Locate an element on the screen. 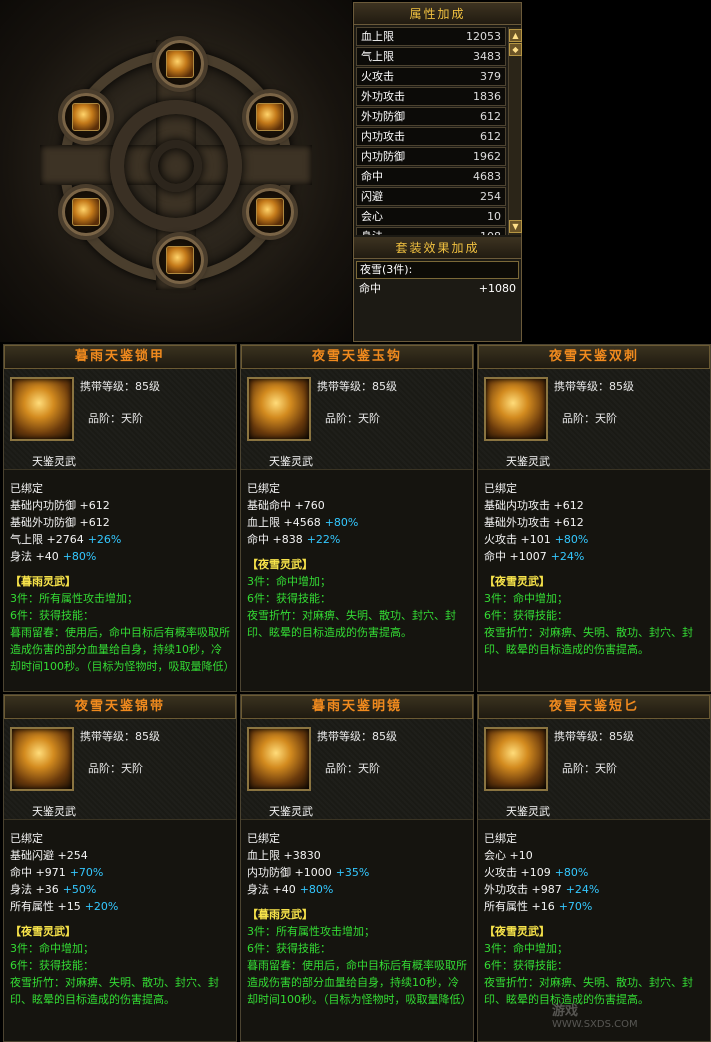 This screenshot has width=711, height=1042. stat-percent: +22% is located at coordinates (323, 539).